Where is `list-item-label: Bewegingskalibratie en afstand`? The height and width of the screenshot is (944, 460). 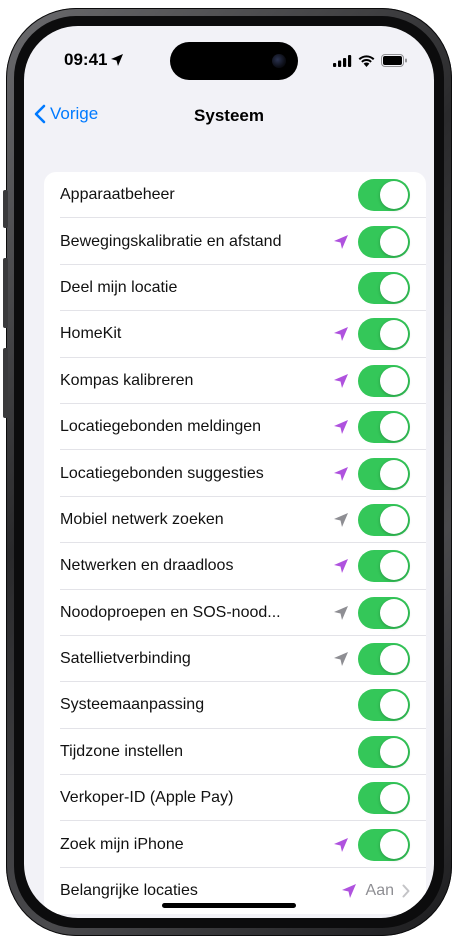
list-item-label: Bewegingskalibratie en afstand is located at coordinates (171, 241).